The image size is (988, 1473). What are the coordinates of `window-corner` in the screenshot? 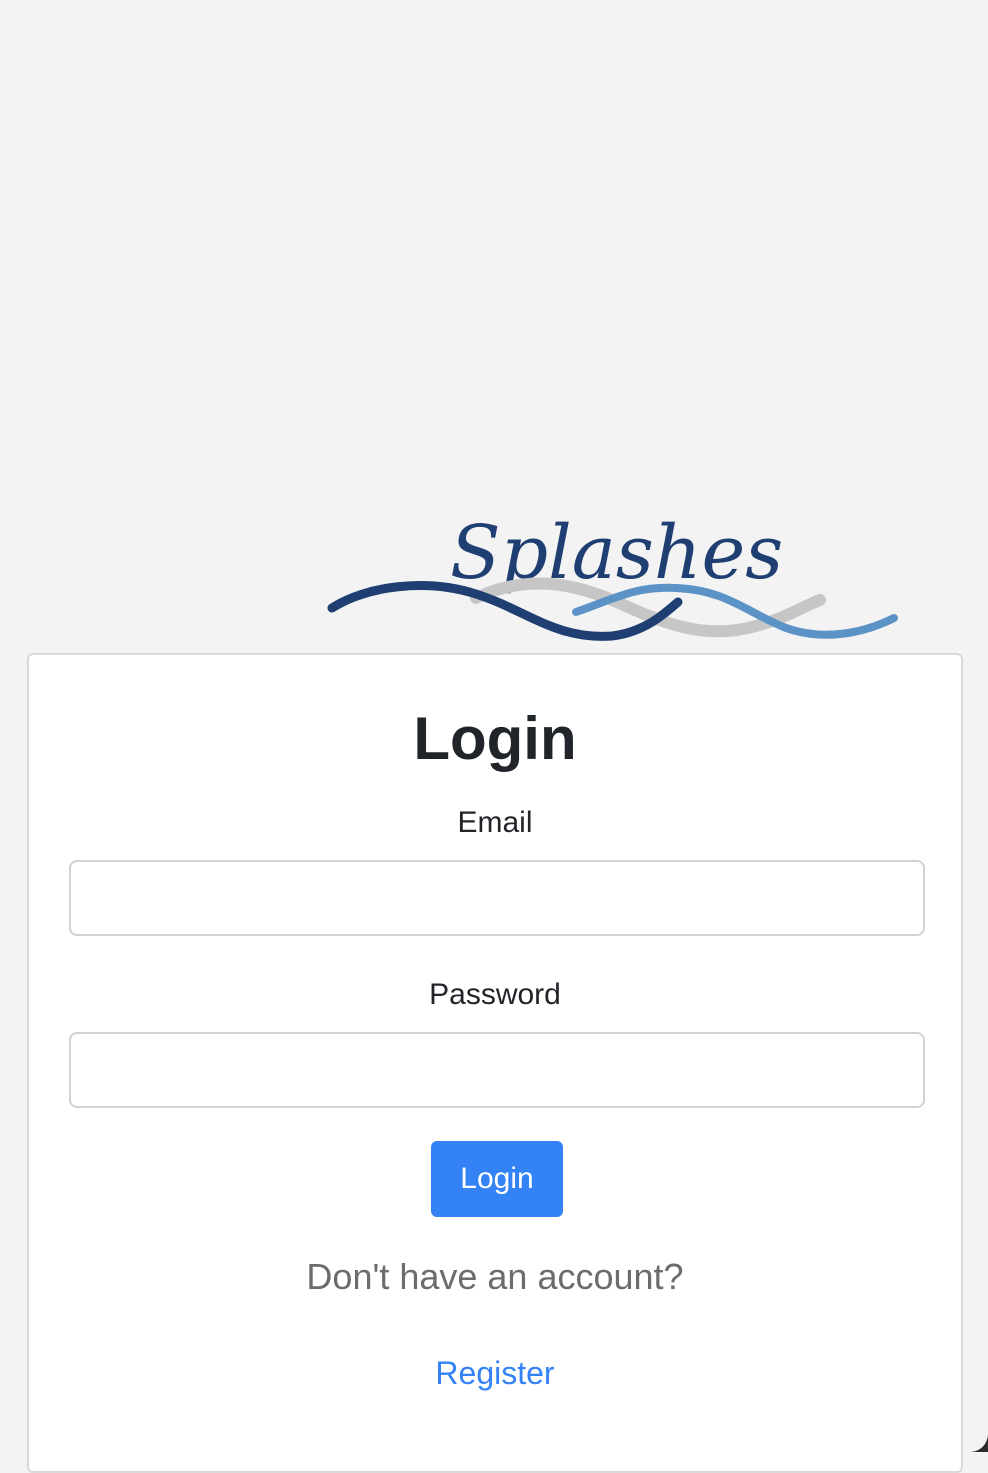 It's located at (977, 1441).